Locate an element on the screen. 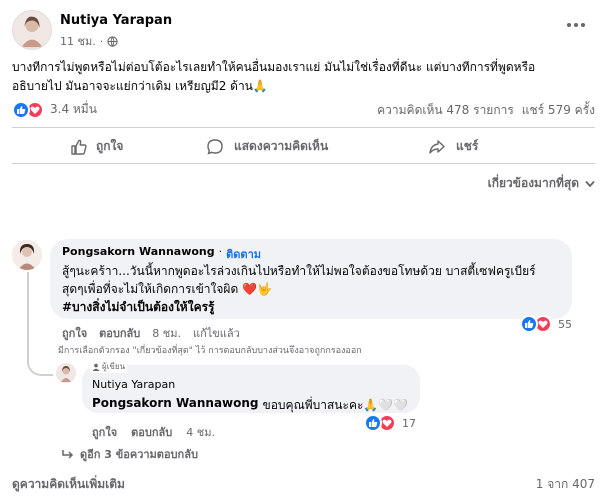 Image resolution: width=607 pixels, height=496 pixels. globe-icon is located at coordinates (112, 41).